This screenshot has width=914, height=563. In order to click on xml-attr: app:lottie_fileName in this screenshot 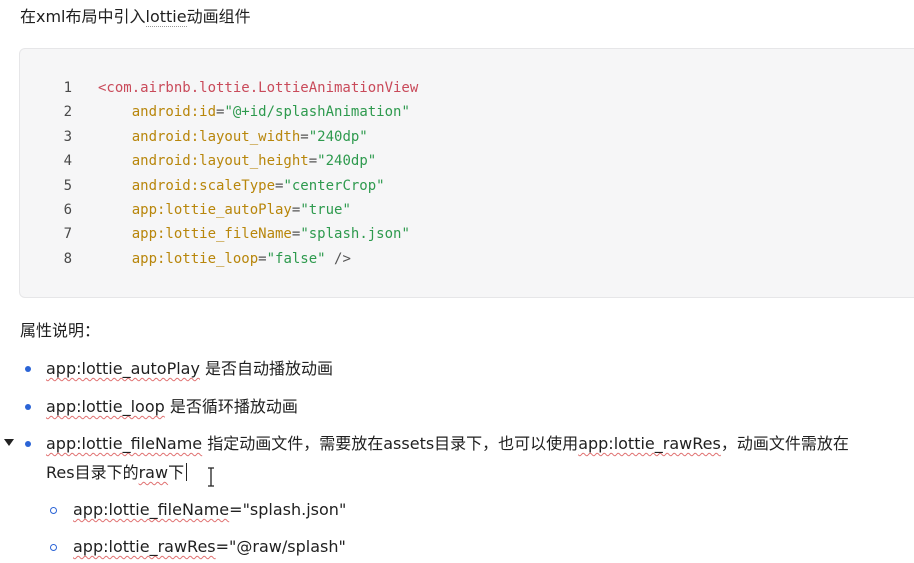, I will do `click(211, 234)`.